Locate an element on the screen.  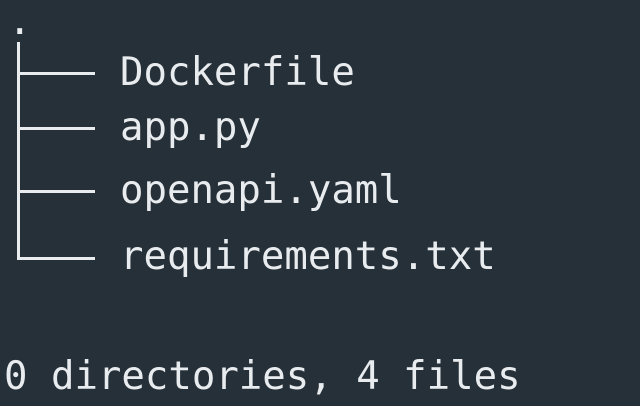
tree-summary: 0 directories, 4 files is located at coordinates (262, 376).